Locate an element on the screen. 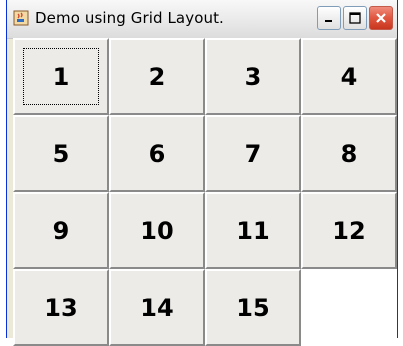  grid-button-6: 6 is located at coordinates (157, 153).